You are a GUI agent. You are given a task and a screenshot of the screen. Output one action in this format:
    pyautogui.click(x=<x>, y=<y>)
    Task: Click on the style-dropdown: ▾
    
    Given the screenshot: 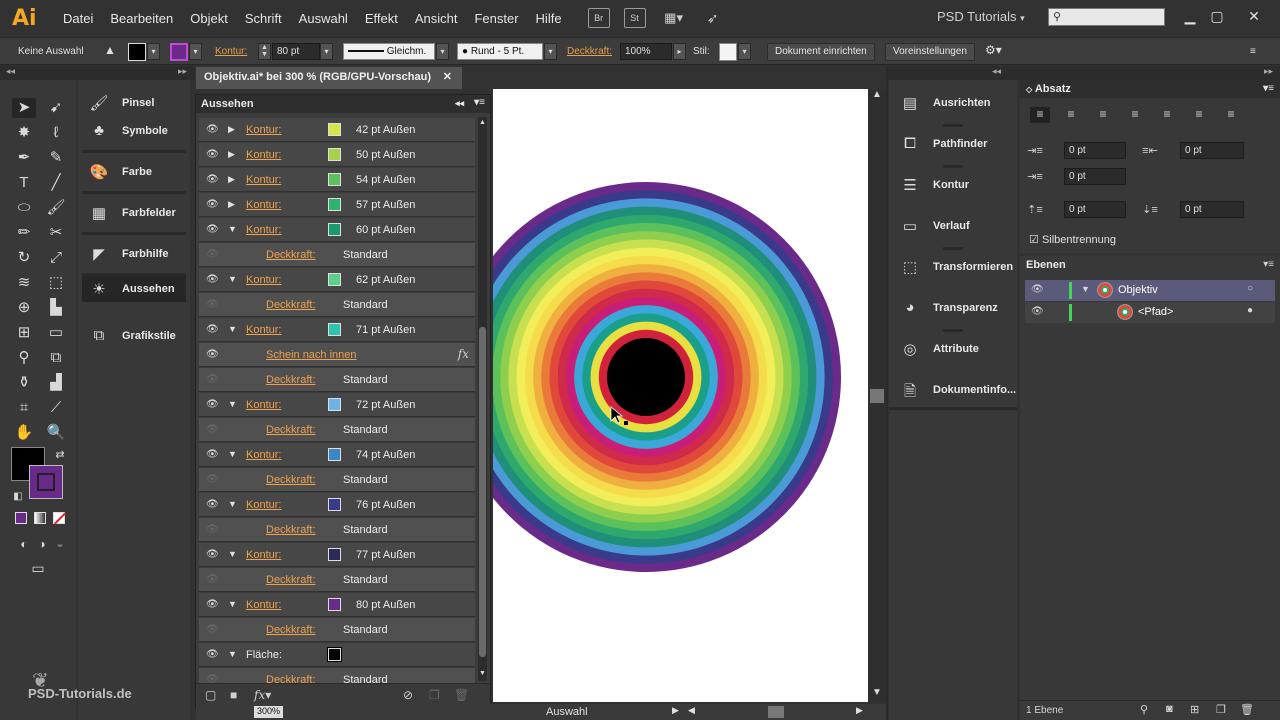 What is the action you would take?
    pyautogui.click(x=744, y=51)
    